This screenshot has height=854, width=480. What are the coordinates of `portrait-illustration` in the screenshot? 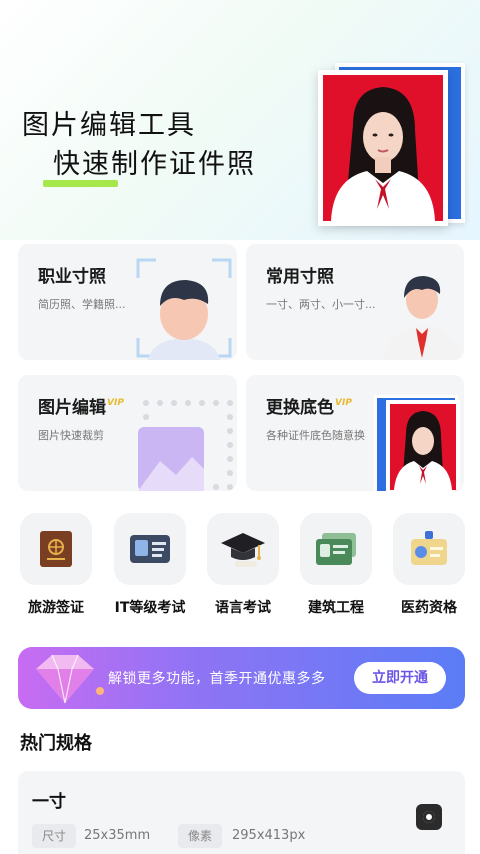 It's located at (383, 154).